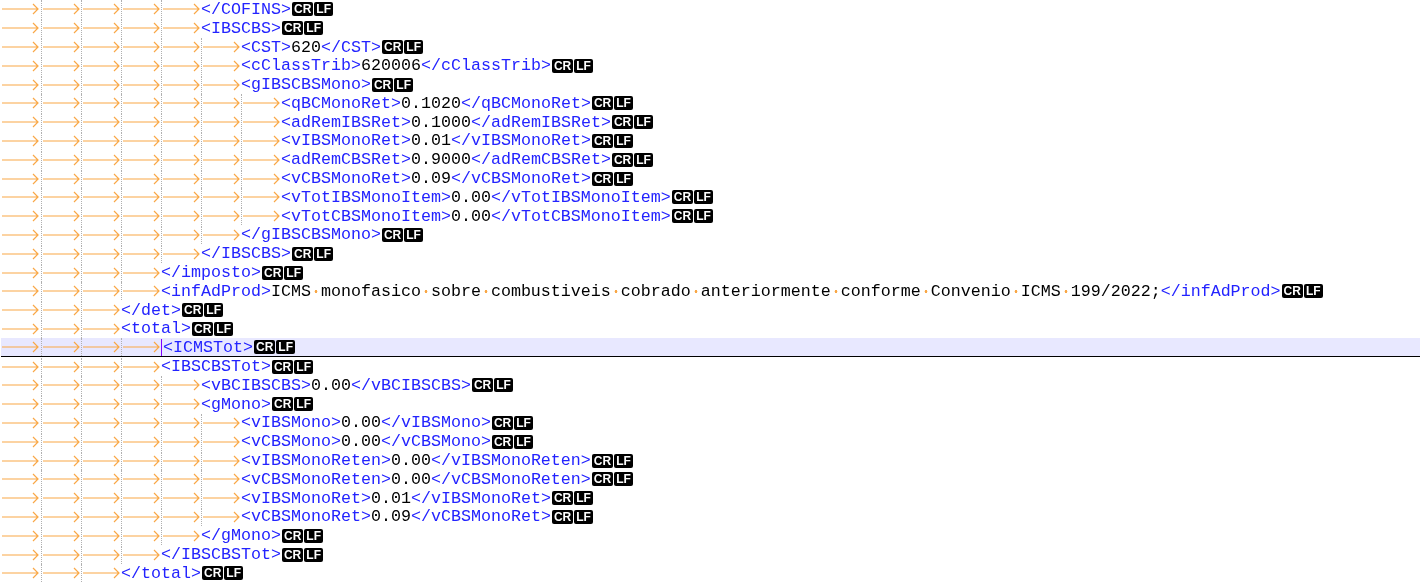  Describe the element at coordinates (430, 103) in the screenshot. I see `xml-value: 0.1020` at that location.